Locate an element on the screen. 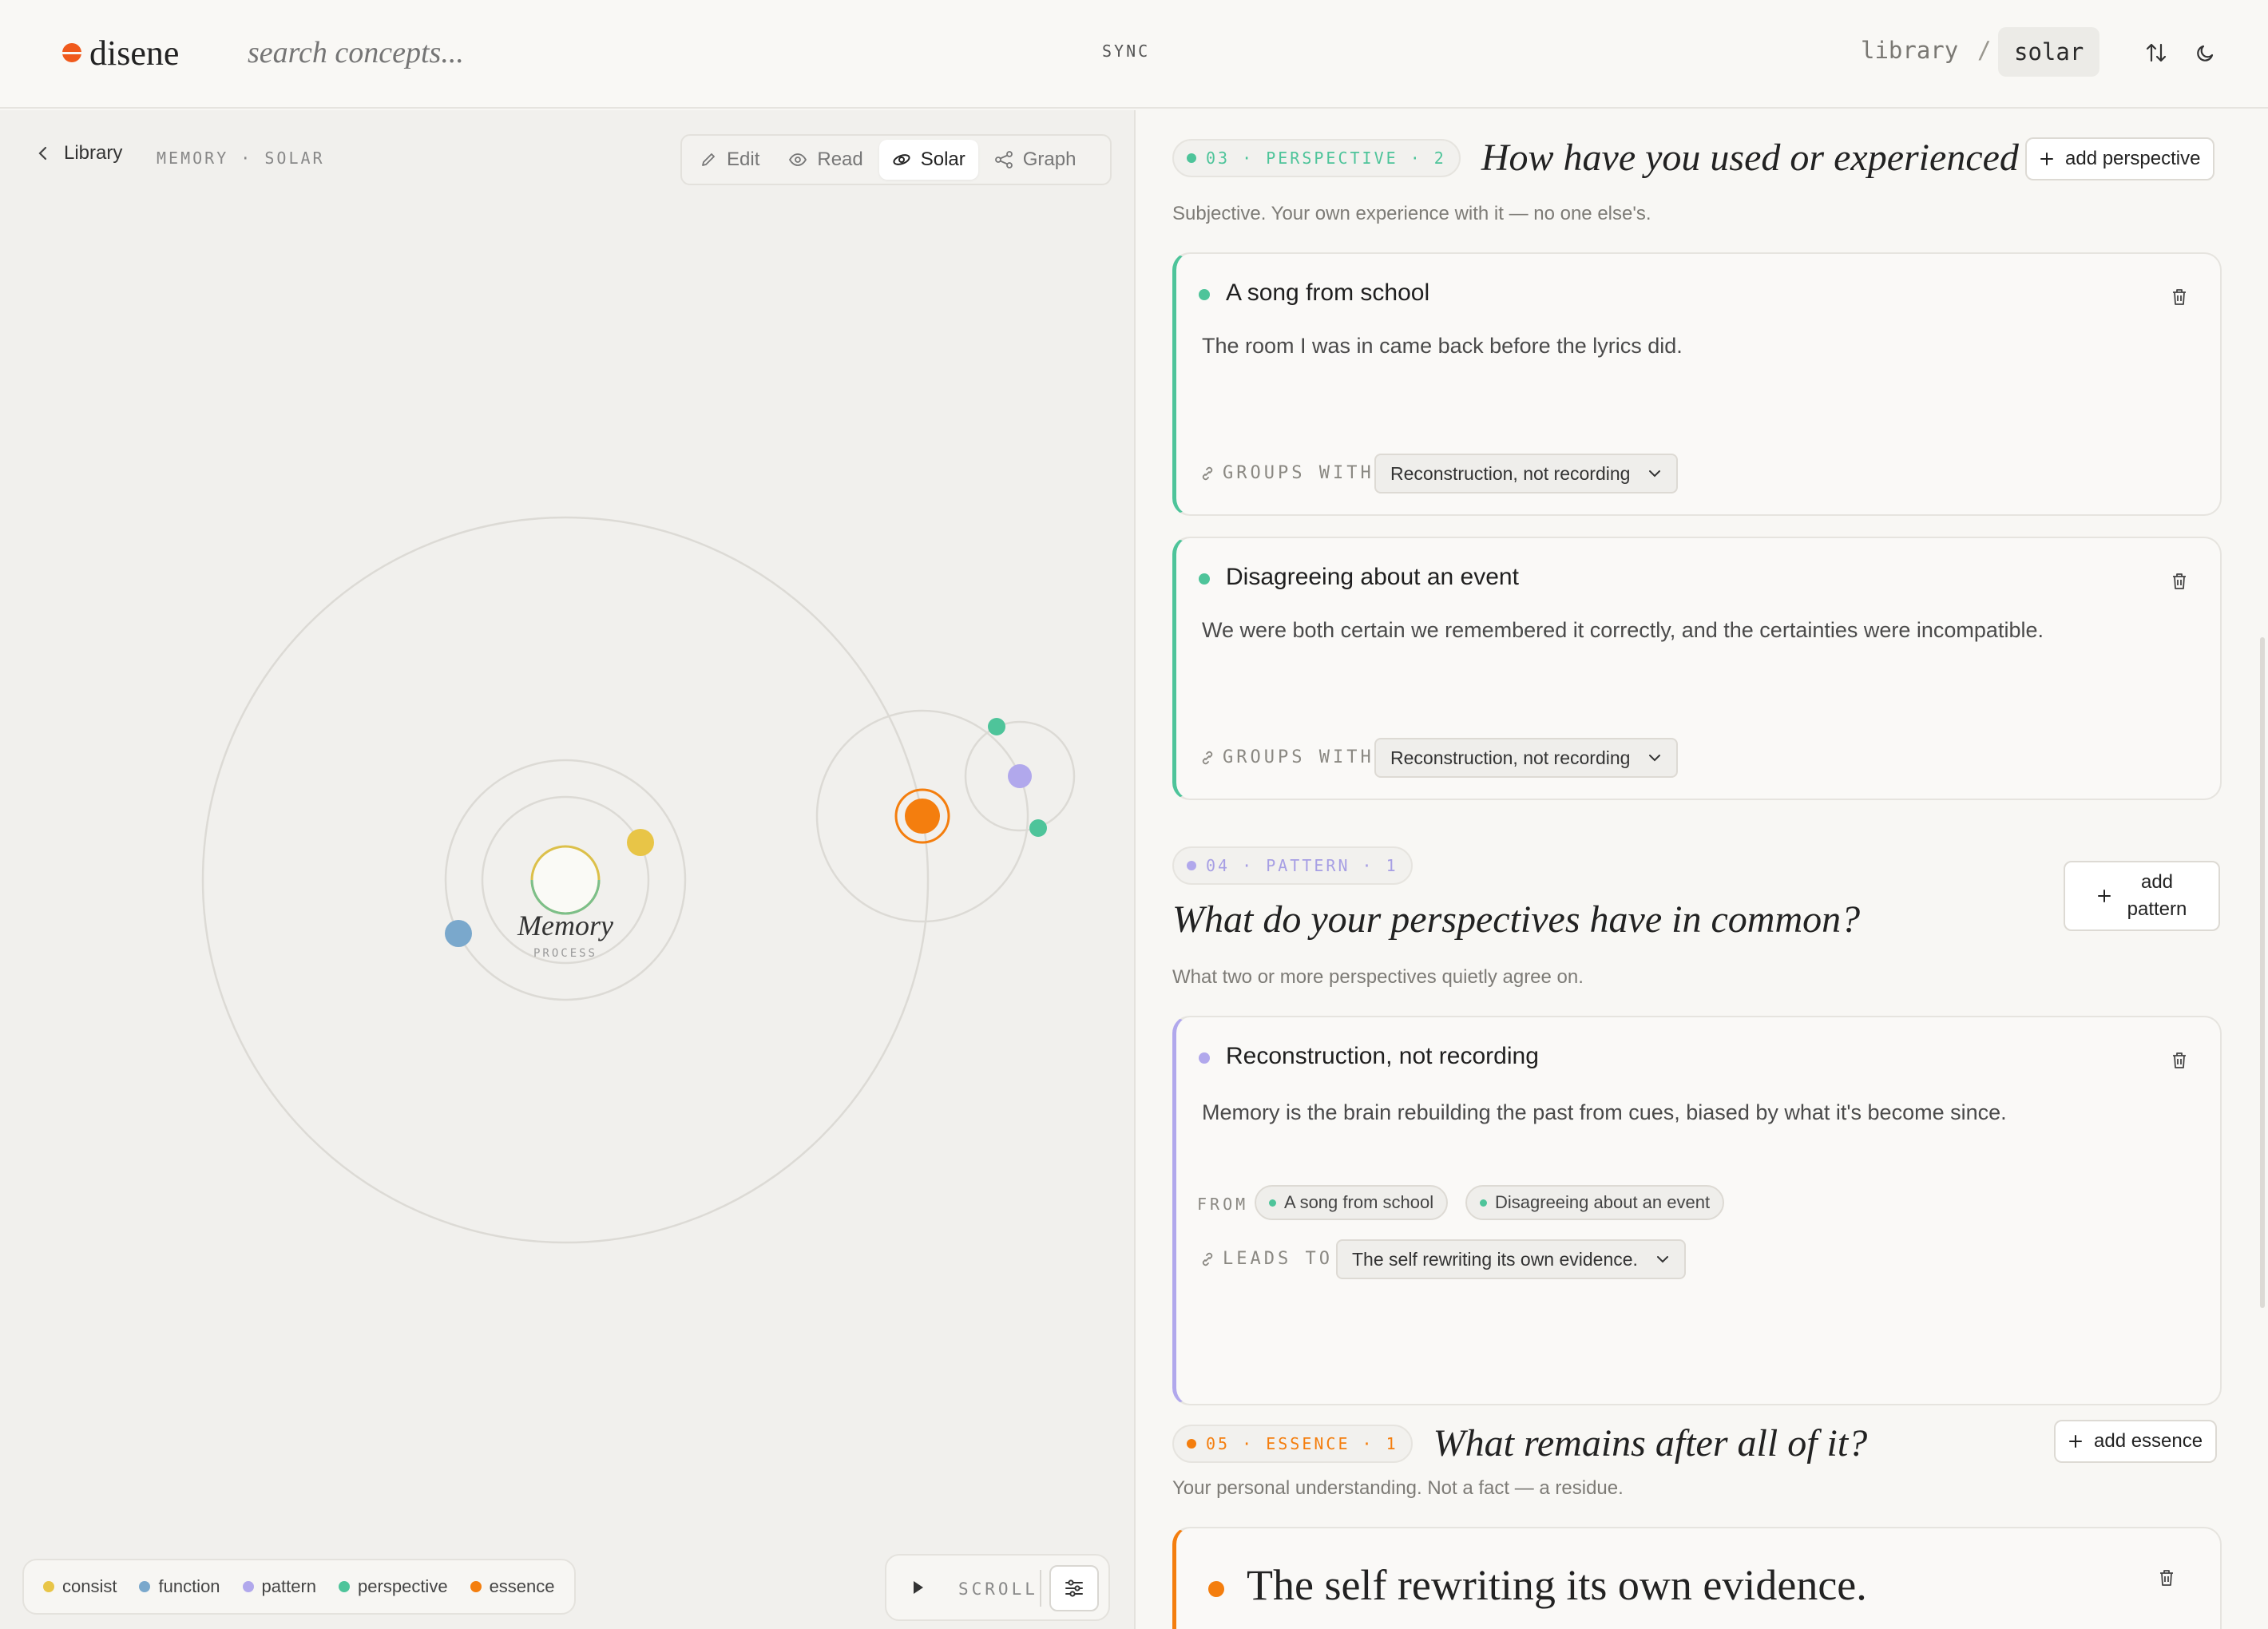  essence-pill: 05 · ESSENCE · 1 is located at coordinates (1293, 1443).